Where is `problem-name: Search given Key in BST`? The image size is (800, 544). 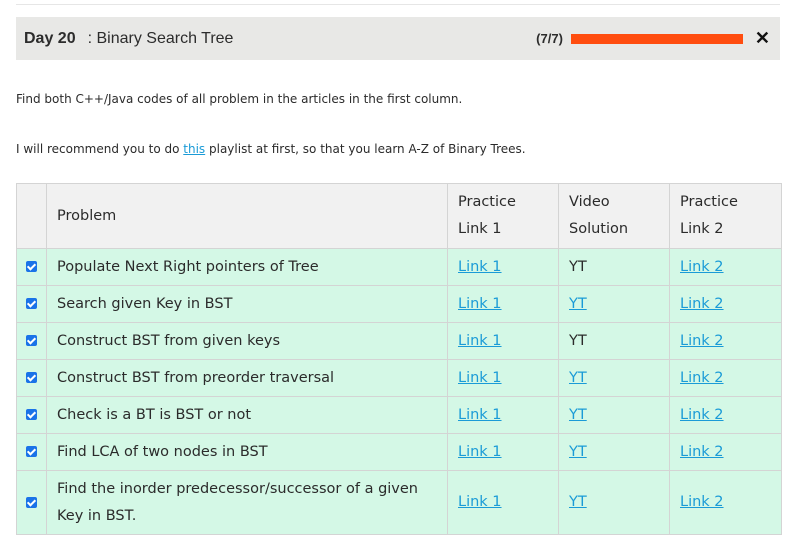
problem-name: Search given Key in BST is located at coordinates (247, 304).